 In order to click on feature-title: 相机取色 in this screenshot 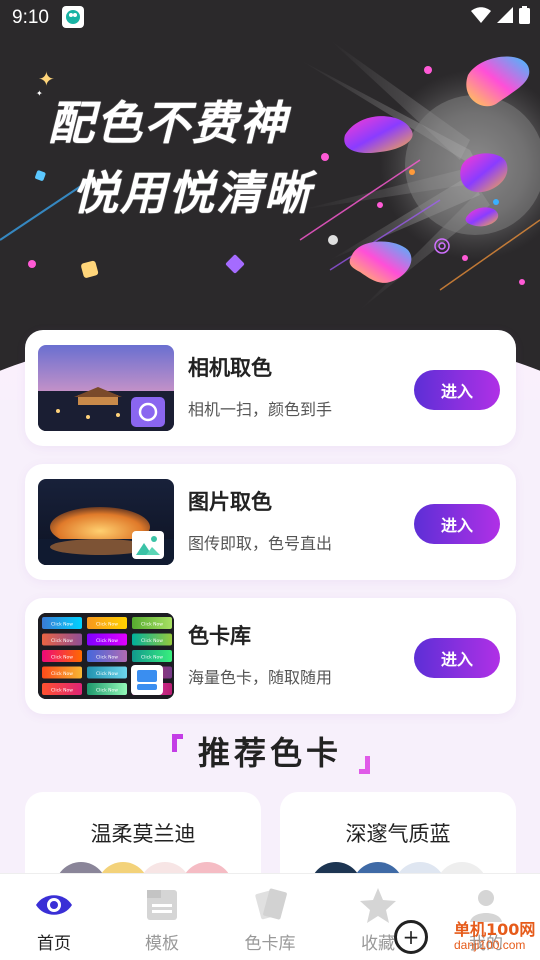, I will do `click(230, 368)`.